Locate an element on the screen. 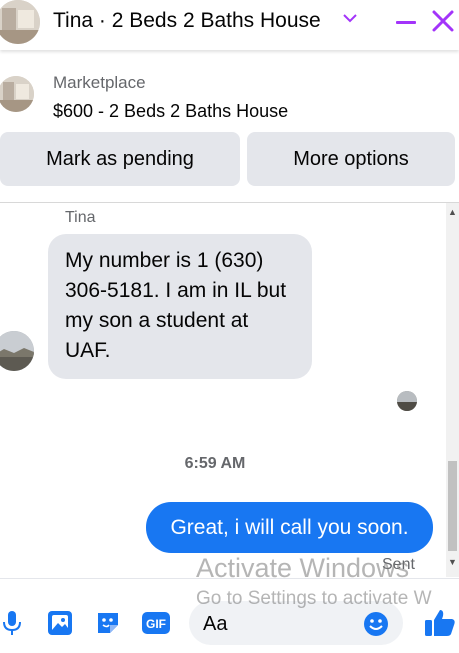 Image resolution: width=459 pixels, height=653 pixels. svg-text: GIF is located at coordinates (156, 624).